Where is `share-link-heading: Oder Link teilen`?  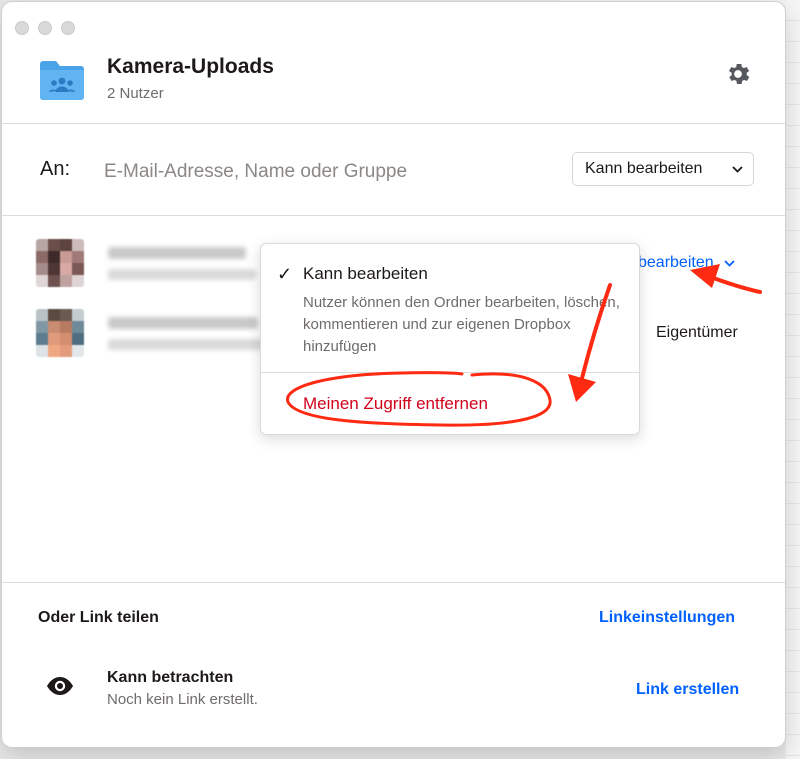
share-link-heading: Oder Link teilen is located at coordinates (98, 617).